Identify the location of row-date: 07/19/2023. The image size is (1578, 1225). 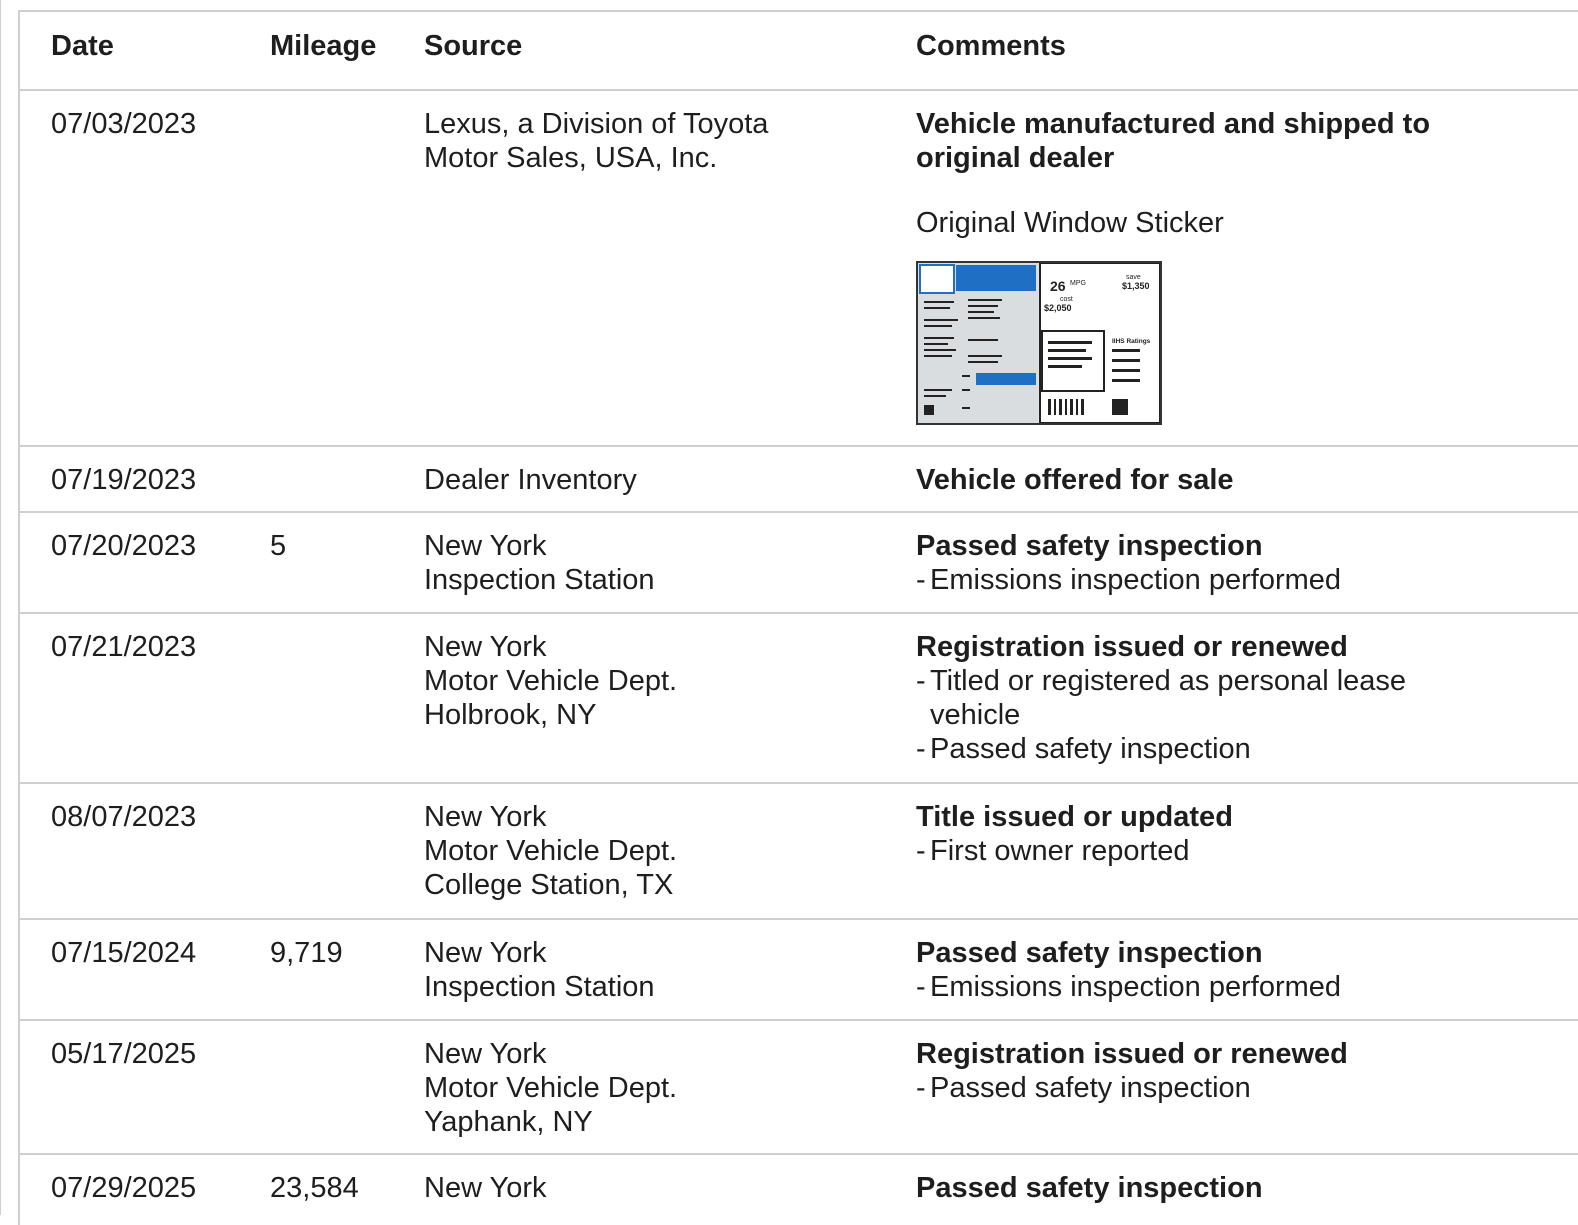
(124, 480).